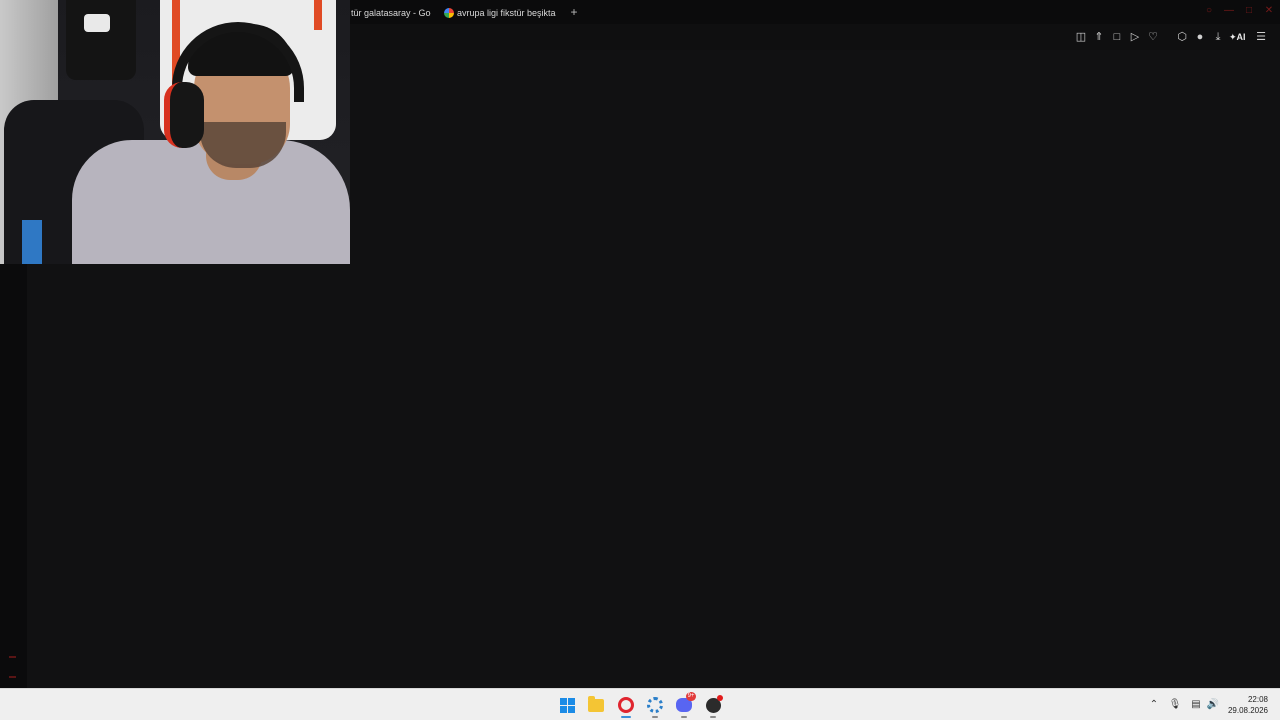  Describe the element at coordinates (1218, 37) in the screenshot. I see `download-icon: ⤓` at that location.